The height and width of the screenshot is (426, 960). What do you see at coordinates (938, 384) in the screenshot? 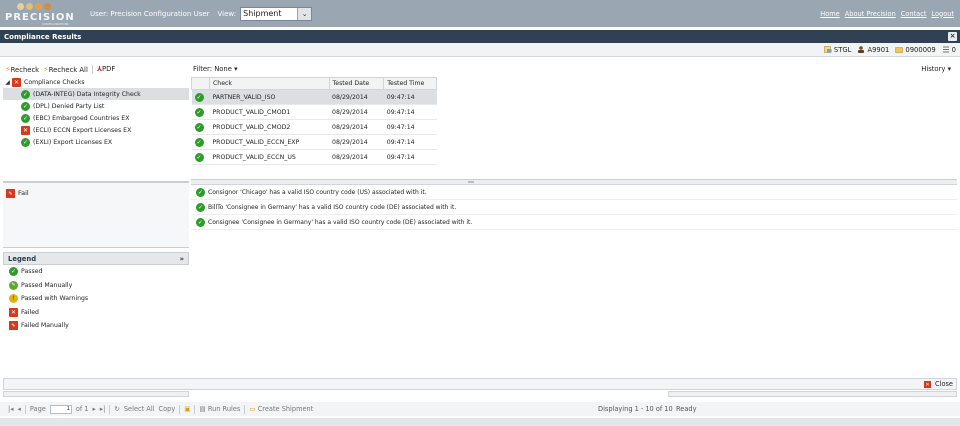
I see `close-button: ✕ Close` at bounding box center [938, 384].